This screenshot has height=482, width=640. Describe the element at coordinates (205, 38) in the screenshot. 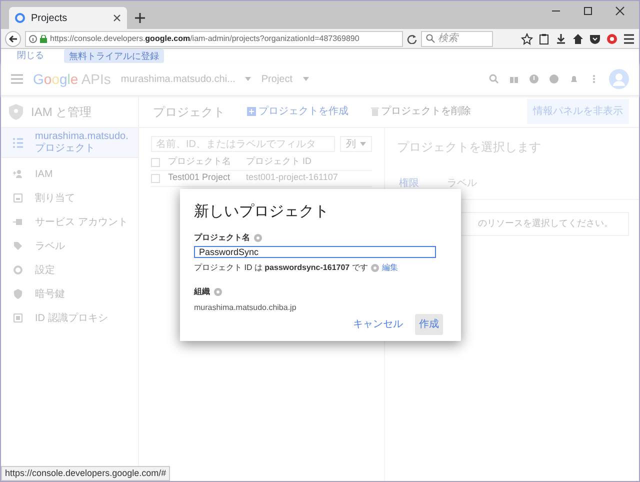

I see `url-text: https://console.developers.google.com/iam-admin/projects?organizationId=487369890` at that location.